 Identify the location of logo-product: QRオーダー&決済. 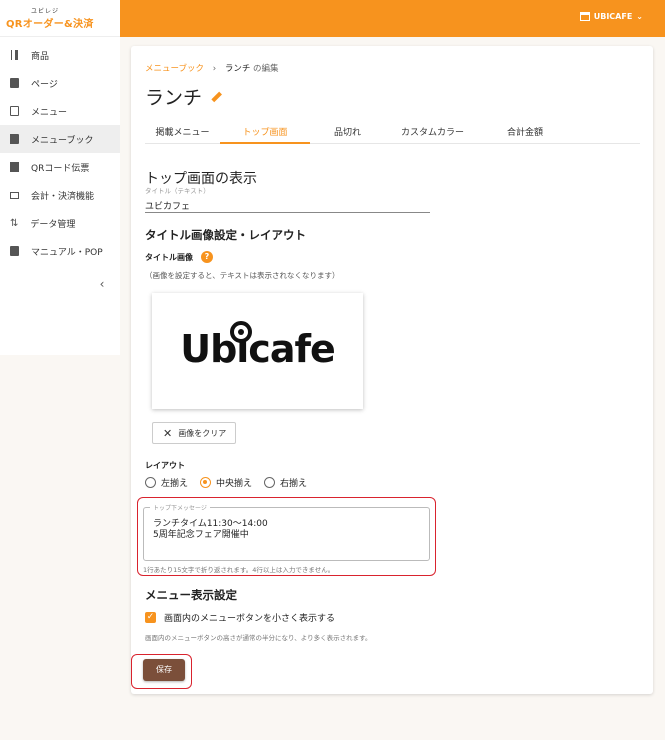
(50, 24).